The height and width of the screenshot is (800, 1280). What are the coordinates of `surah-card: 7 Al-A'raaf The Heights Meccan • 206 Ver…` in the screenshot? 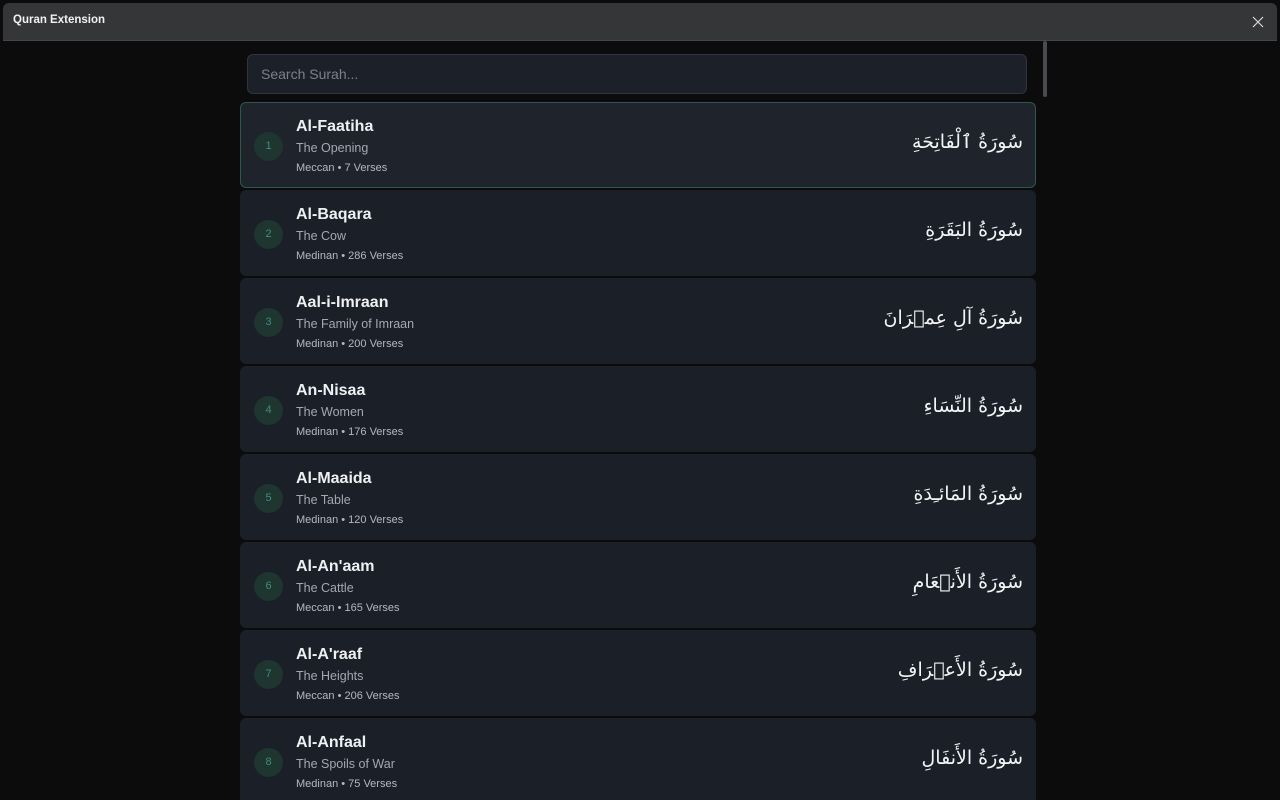 It's located at (638, 673).